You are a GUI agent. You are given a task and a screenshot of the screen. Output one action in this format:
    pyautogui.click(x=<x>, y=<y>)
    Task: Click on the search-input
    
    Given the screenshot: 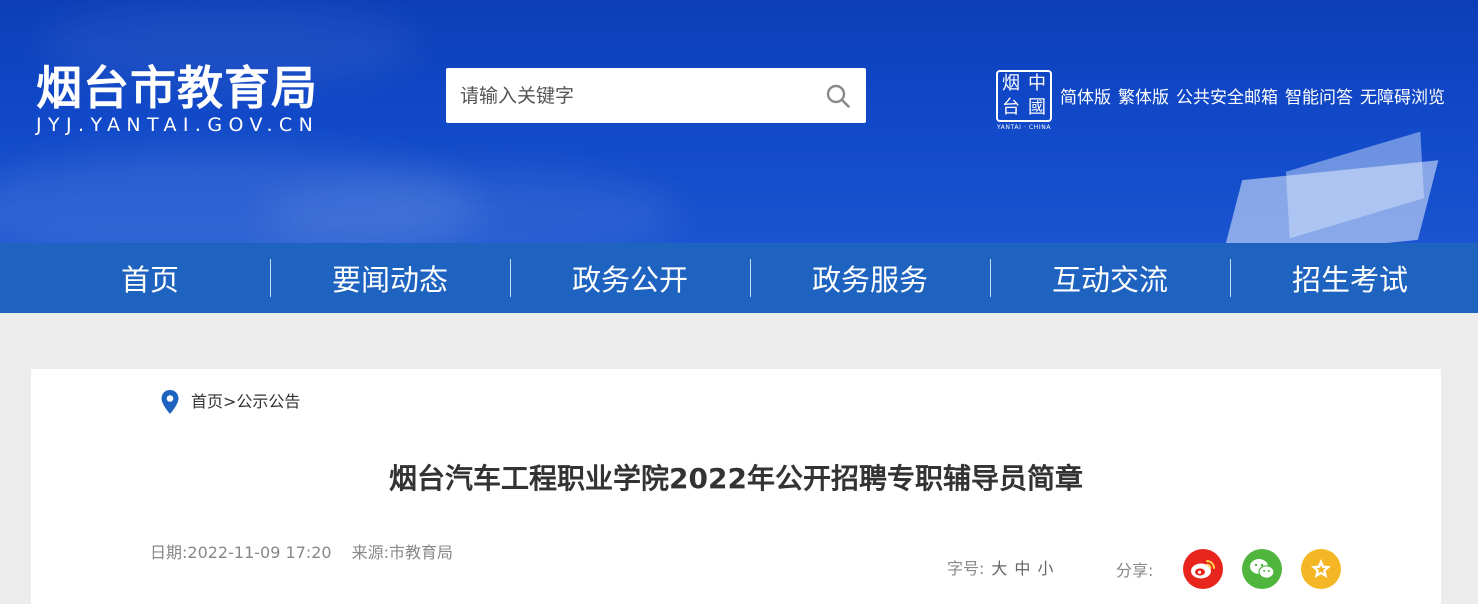 What is the action you would take?
    pyautogui.click(x=628, y=95)
    